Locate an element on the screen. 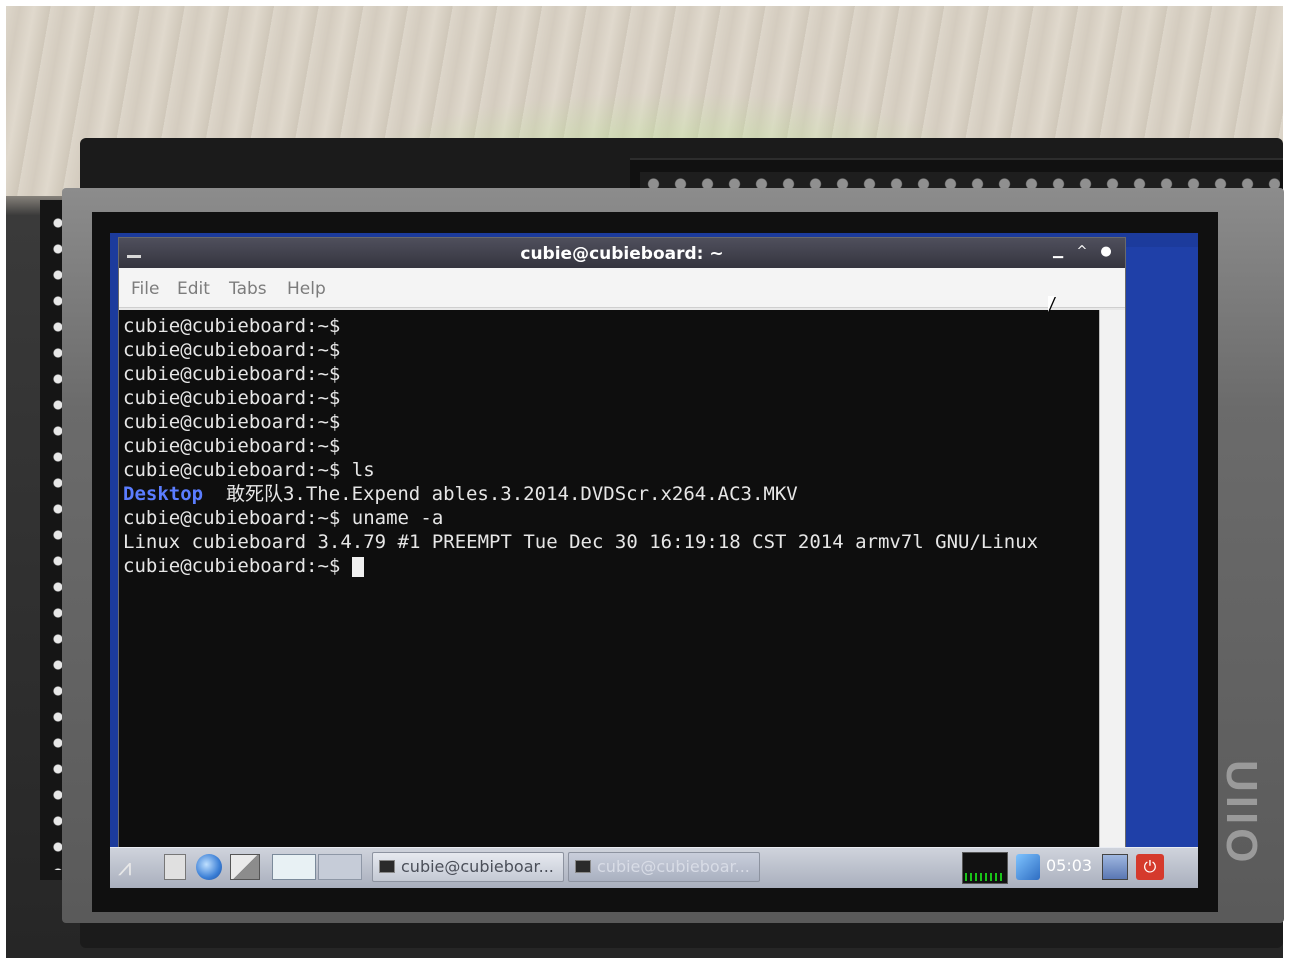 The height and width of the screenshot is (964, 1289). menu-file: File is located at coordinates (145, 289).